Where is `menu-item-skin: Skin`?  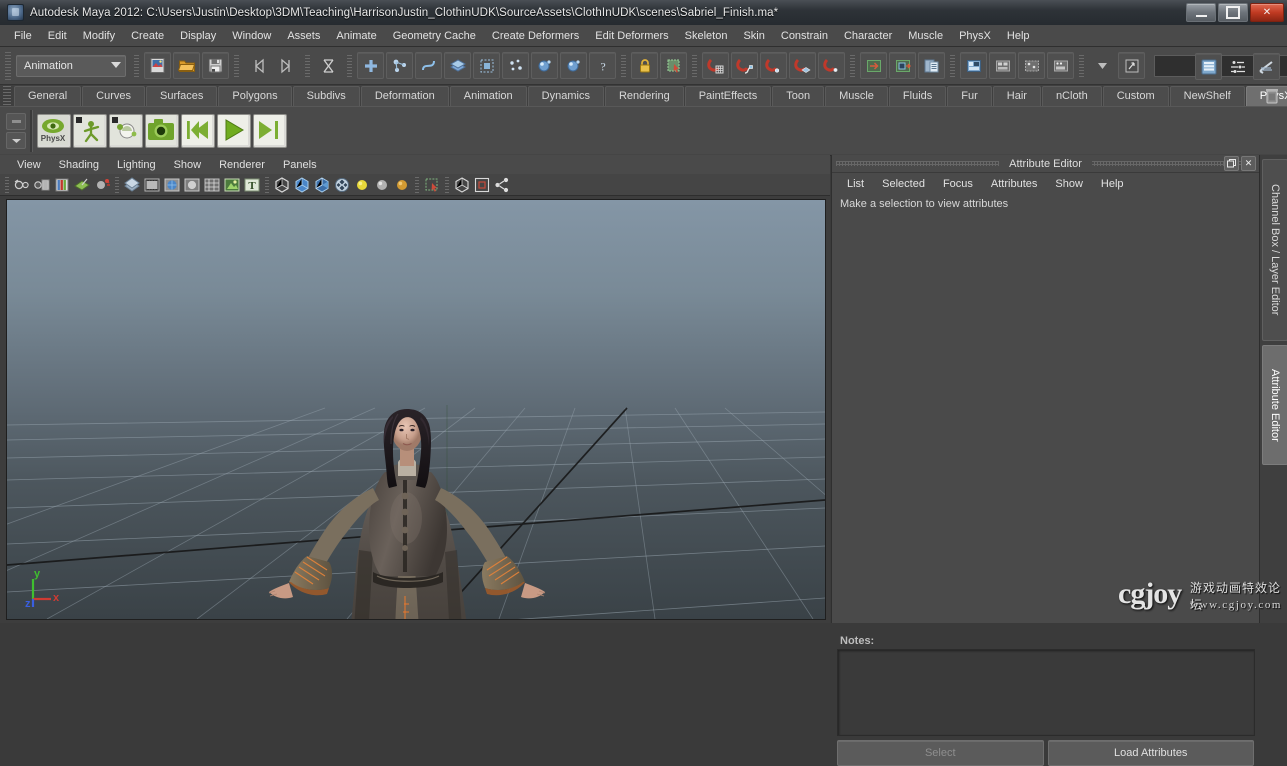
menu-item-skin: Skin is located at coordinates (753, 36).